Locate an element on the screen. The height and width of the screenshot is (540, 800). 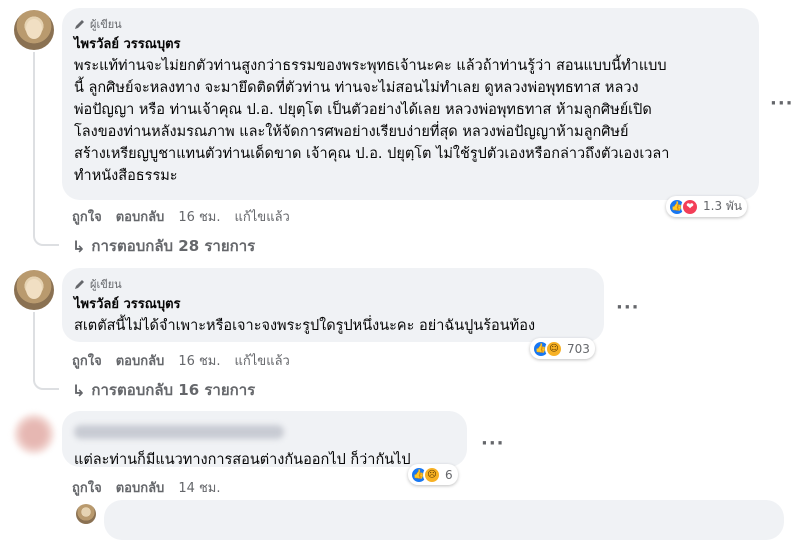
timestamp: 14 ชม. is located at coordinates (199, 487).